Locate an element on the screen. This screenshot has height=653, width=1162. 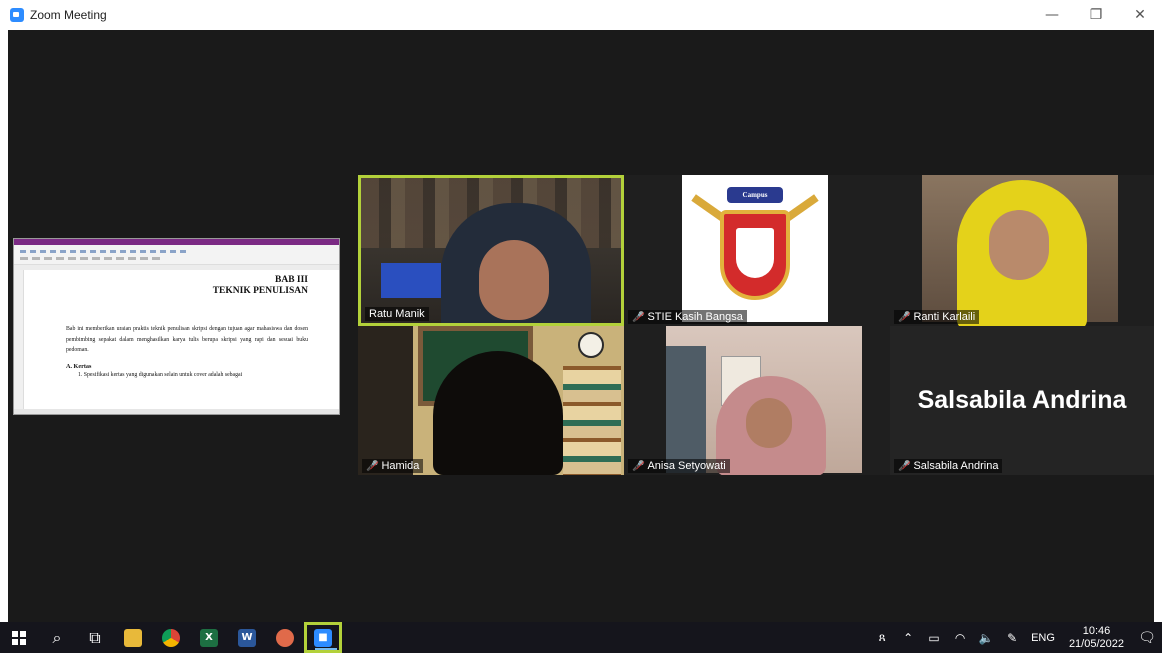
word-logo-icon: W is located at coordinates (247, 637).